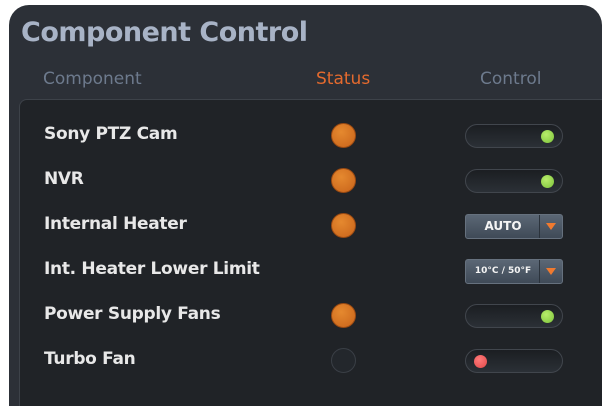 The image size is (604, 406). I want to click on column-header-status: Status, so click(343, 79).